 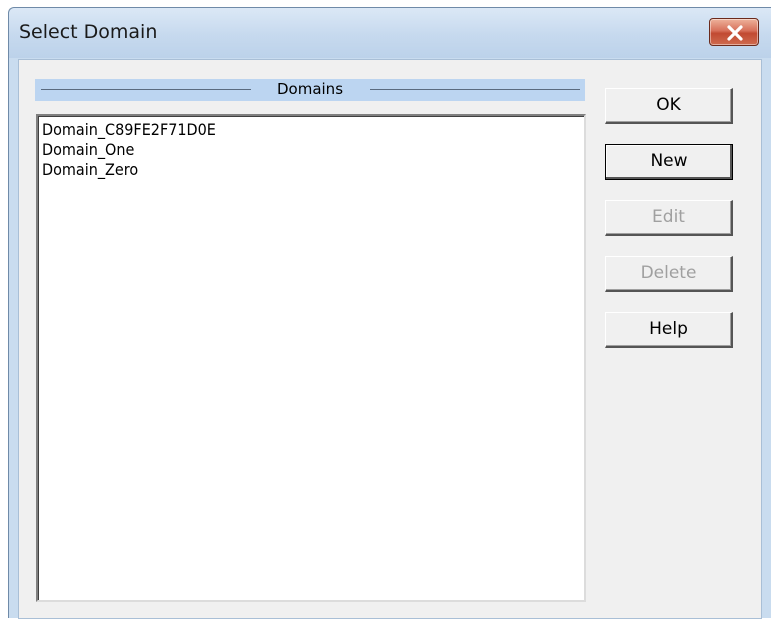 I want to click on help-button: Help, so click(x=669, y=330).